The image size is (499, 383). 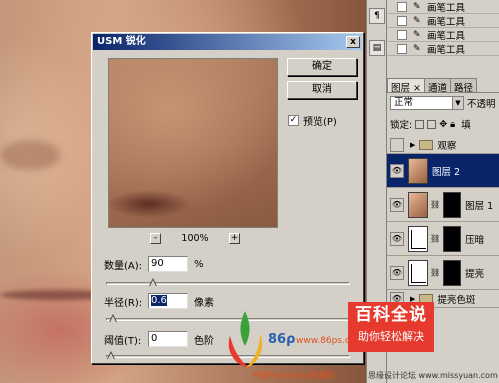 What do you see at coordinates (426, 144) in the screenshot?
I see `folder-icon` at bounding box center [426, 144].